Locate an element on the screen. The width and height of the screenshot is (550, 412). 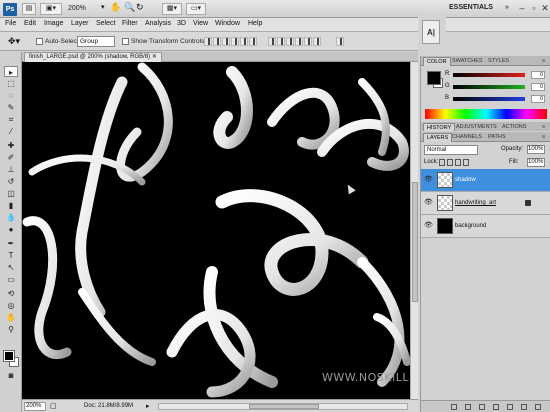
workspace-switcher: ESSENTIALS is located at coordinates (471, 7).